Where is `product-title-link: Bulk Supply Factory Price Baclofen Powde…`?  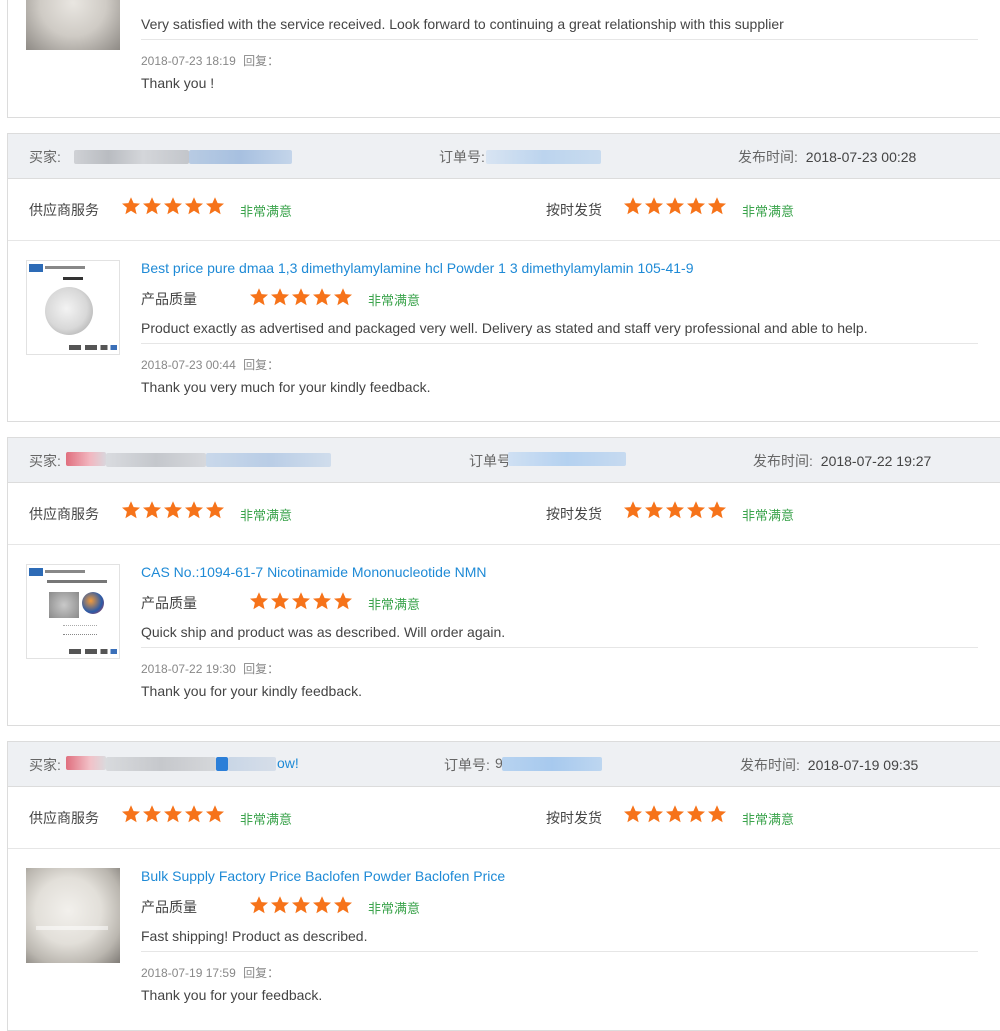
product-title-link: Bulk Supply Factory Price Baclofen Powde… is located at coordinates (323, 876).